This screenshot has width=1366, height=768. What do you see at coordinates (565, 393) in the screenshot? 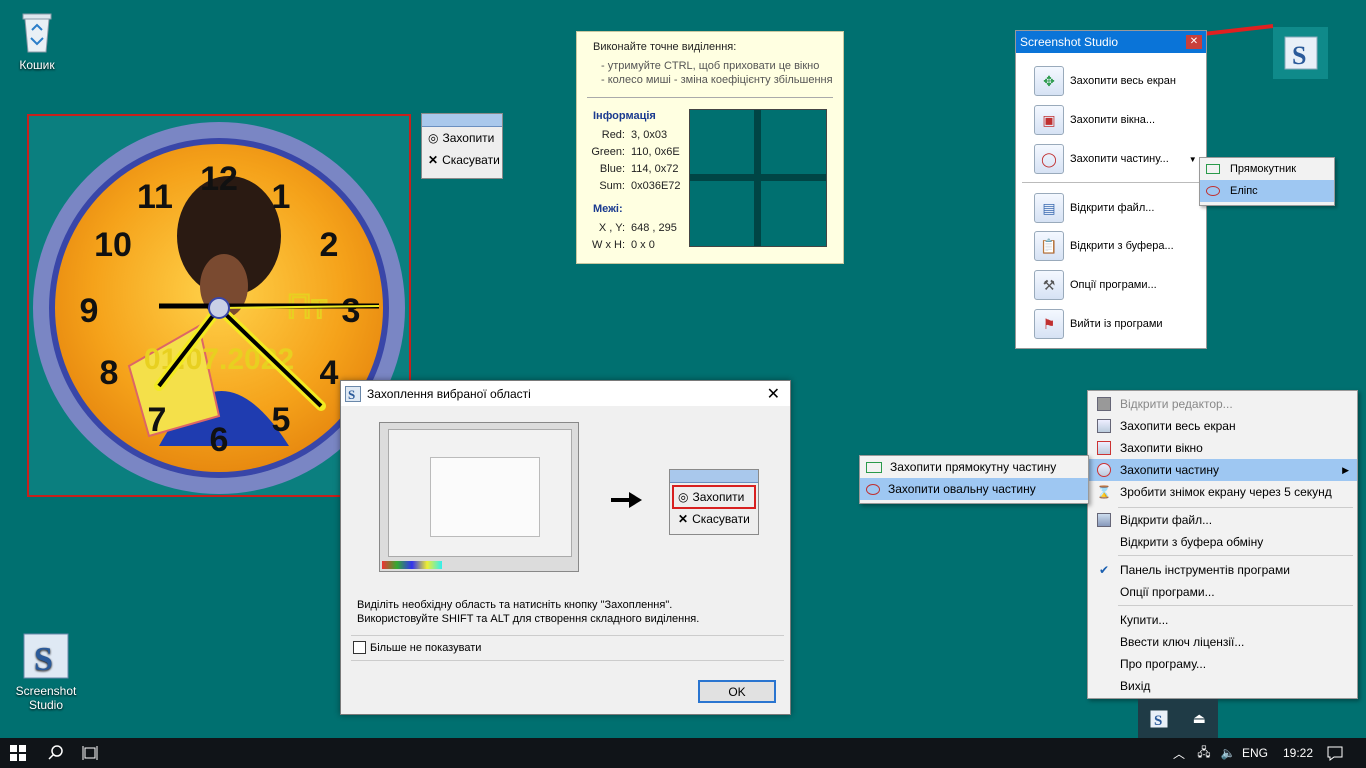
I see `dialog-titlebar: S Захоплення вибраної області` at bounding box center [565, 393].